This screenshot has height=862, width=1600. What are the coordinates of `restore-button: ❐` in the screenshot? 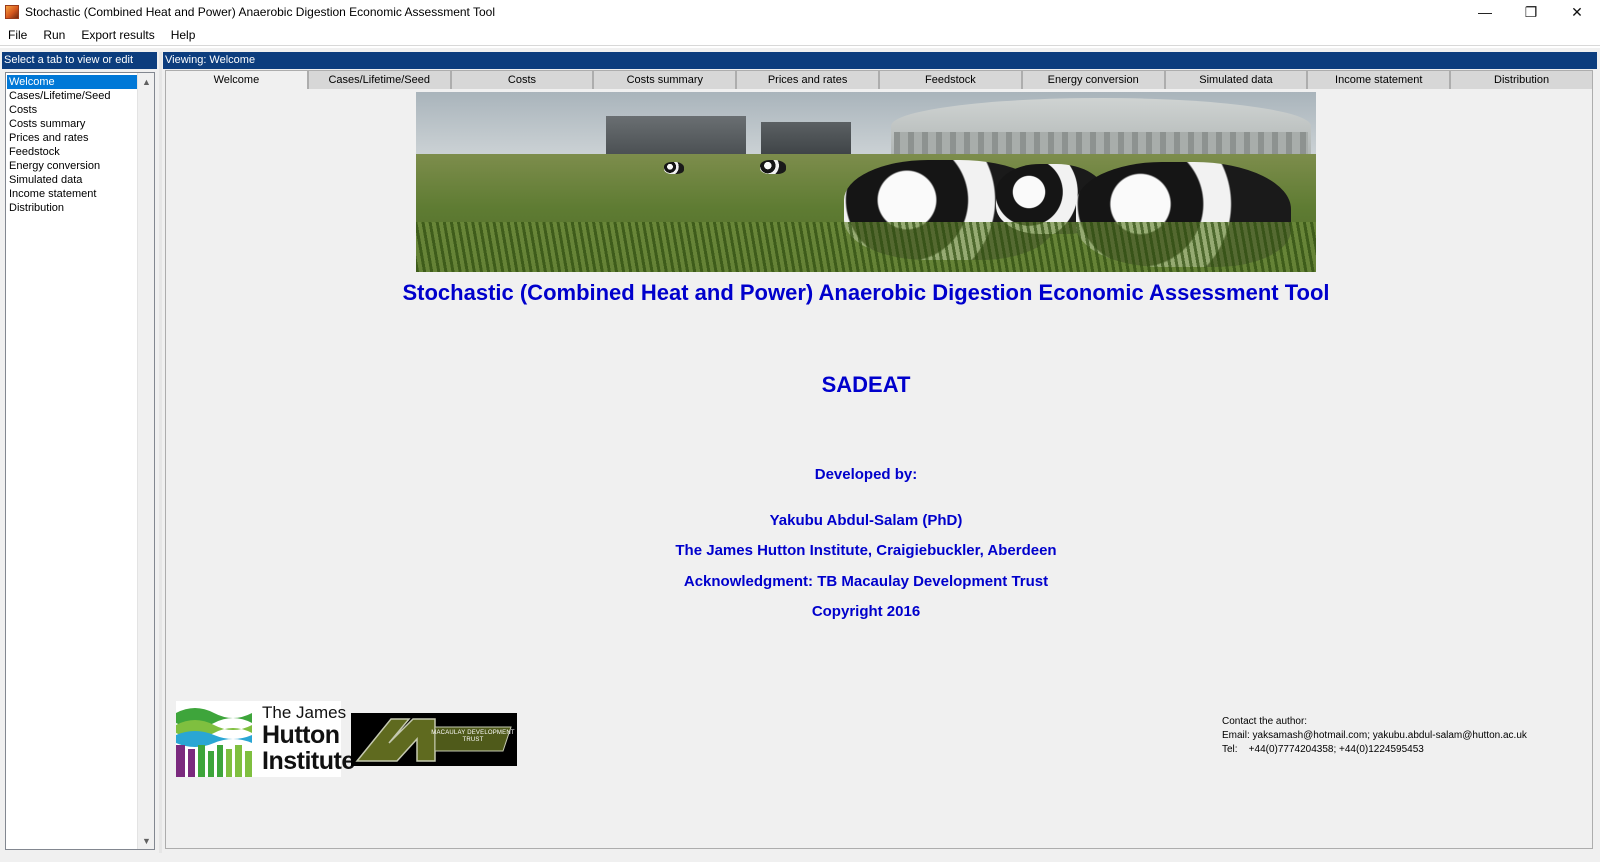 It's located at (1531, 12).